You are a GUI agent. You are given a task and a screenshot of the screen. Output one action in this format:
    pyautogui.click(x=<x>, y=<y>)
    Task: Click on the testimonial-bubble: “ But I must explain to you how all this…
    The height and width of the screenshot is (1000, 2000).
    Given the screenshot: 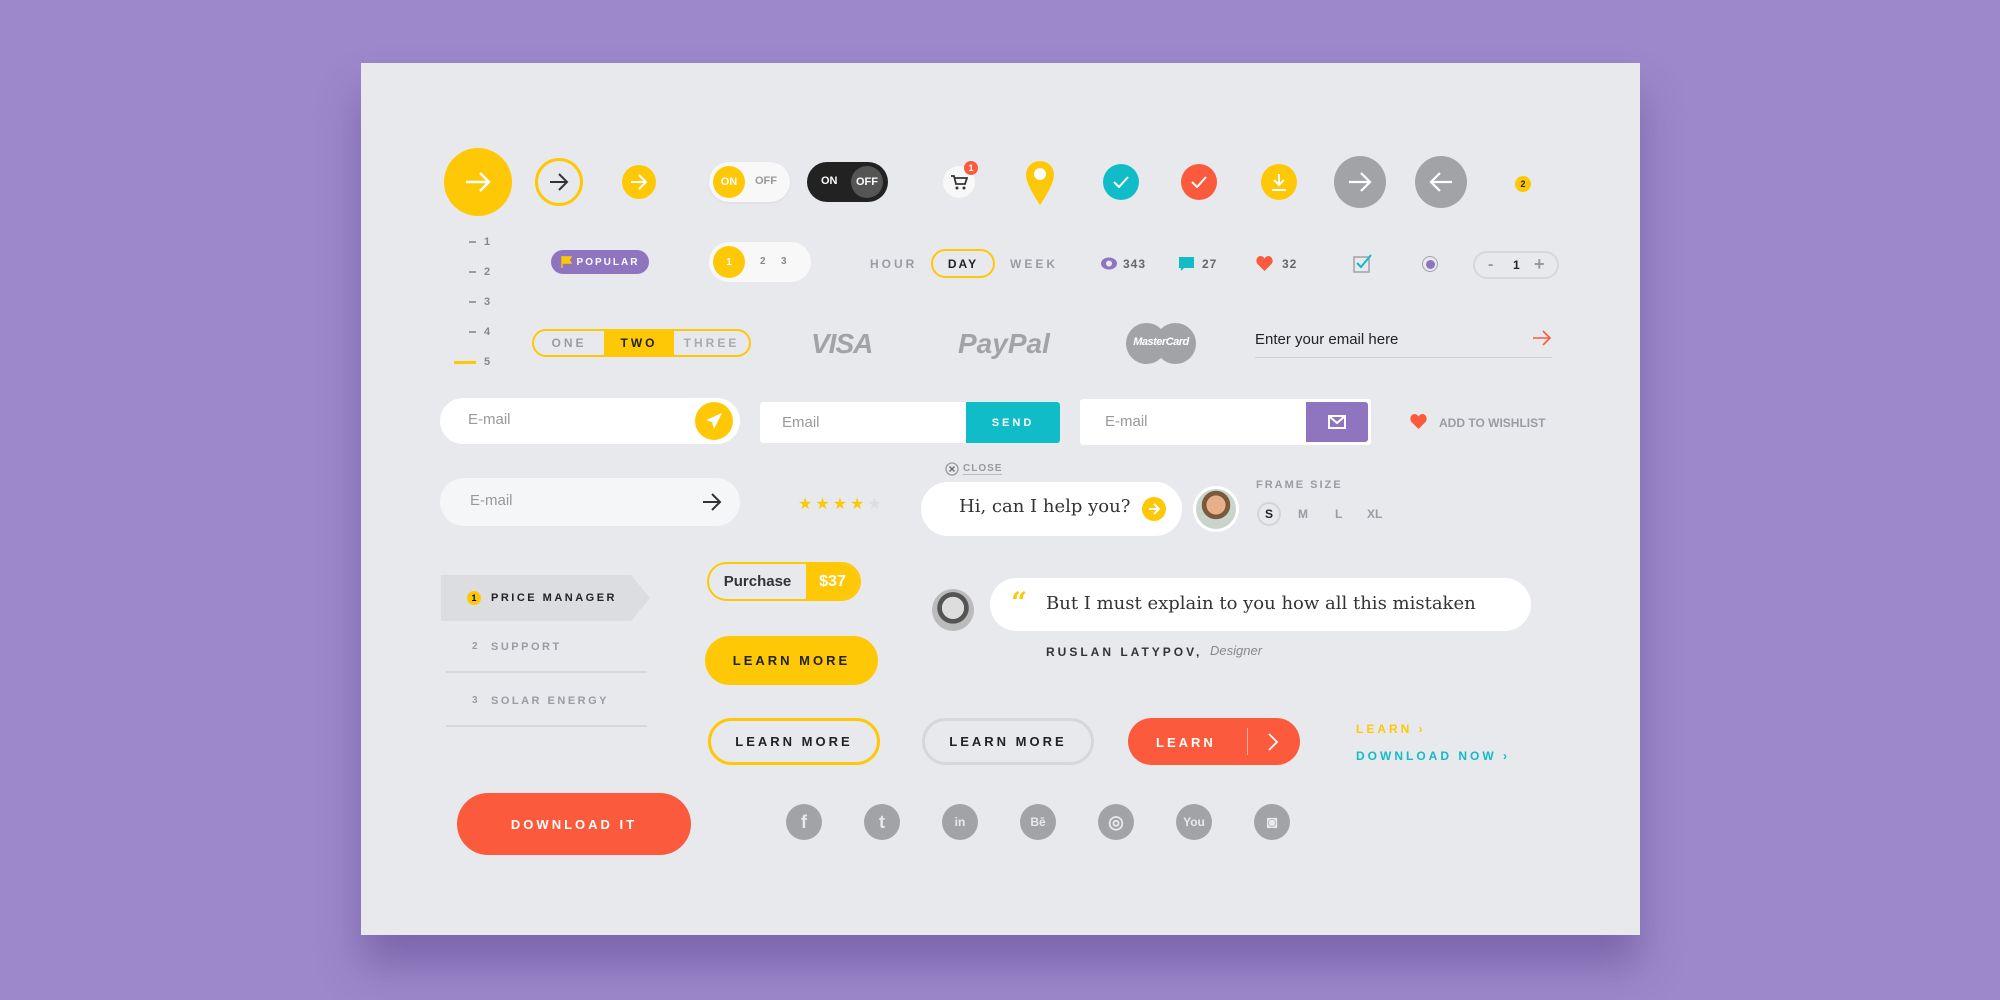 What is the action you would take?
    pyautogui.click(x=1260, y=604)
    